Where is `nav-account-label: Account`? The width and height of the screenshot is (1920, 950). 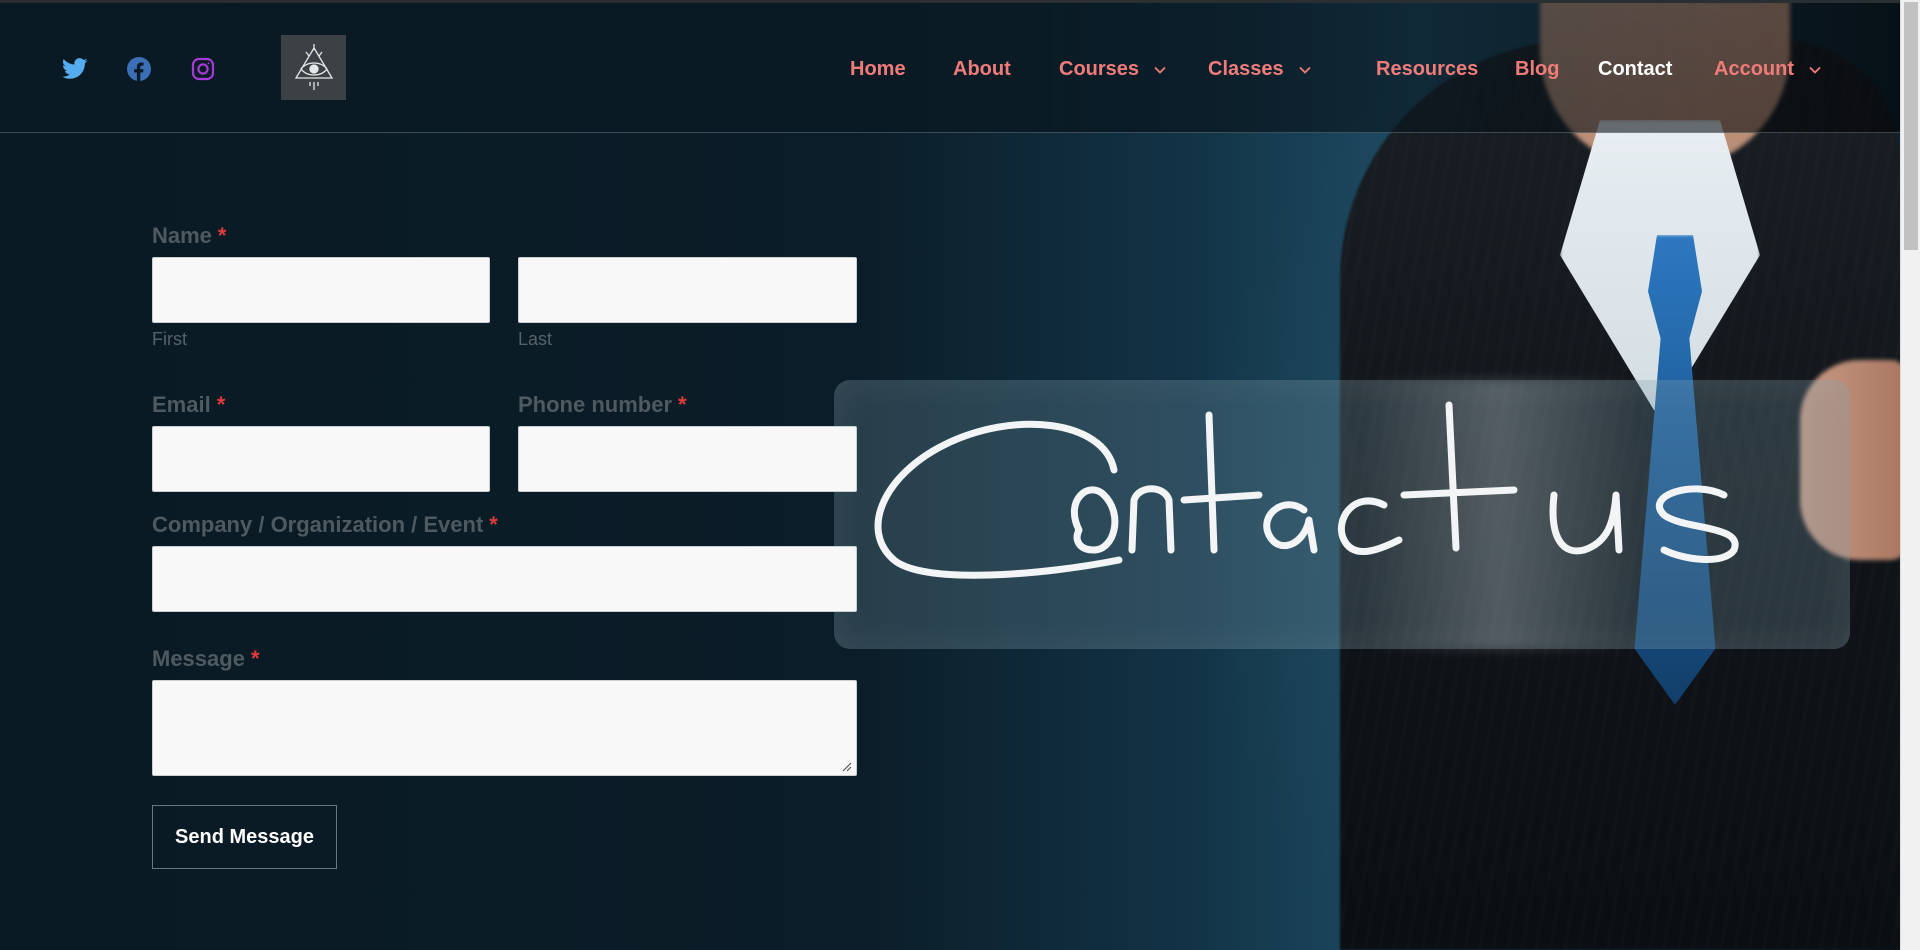
nav-account-label: Account is located at coordinates (1754, 69).